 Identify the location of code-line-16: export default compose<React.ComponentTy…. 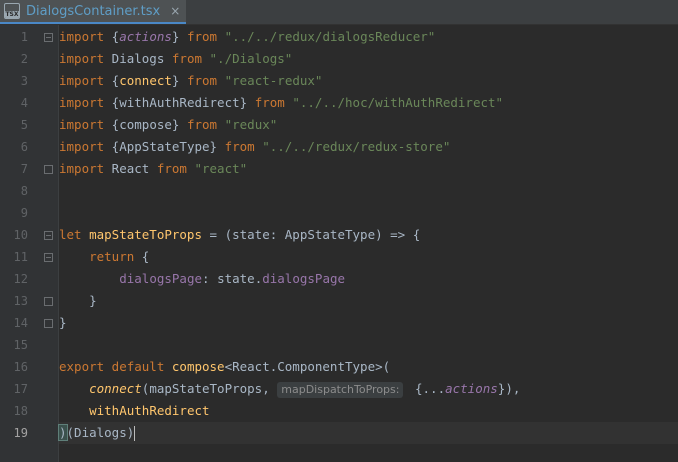
(225, 366).